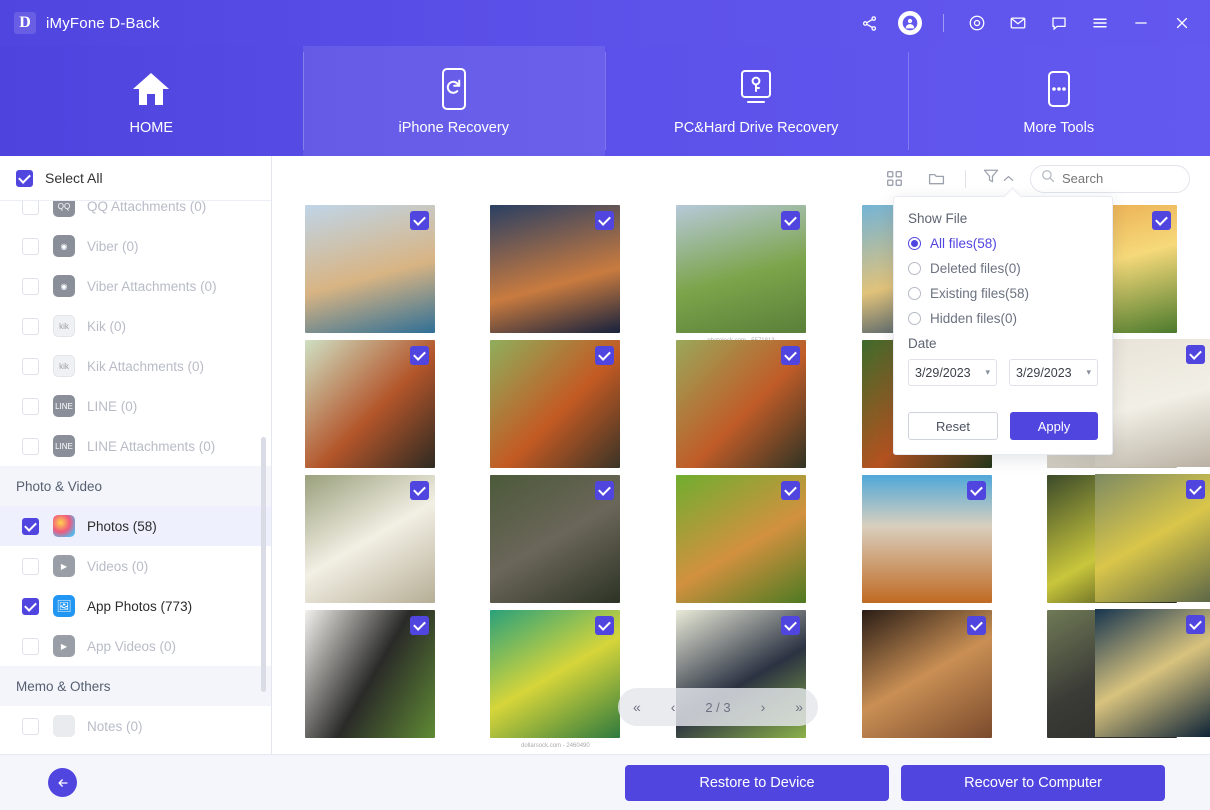  I want to click on target-icon, so click(977, 23).